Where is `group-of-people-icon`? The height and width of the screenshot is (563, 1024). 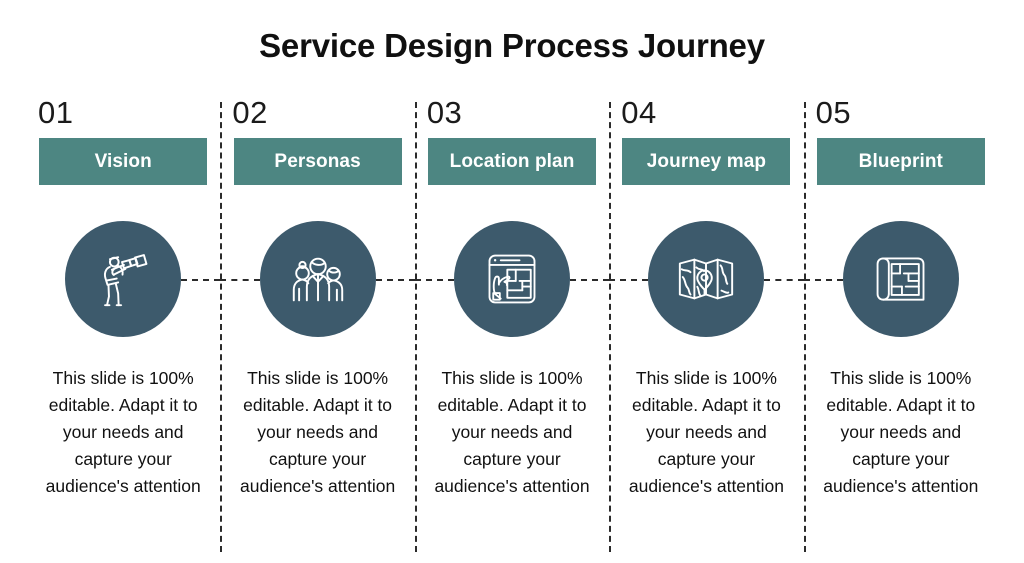 group-of-people-icon is located at coordinates (318, 279).